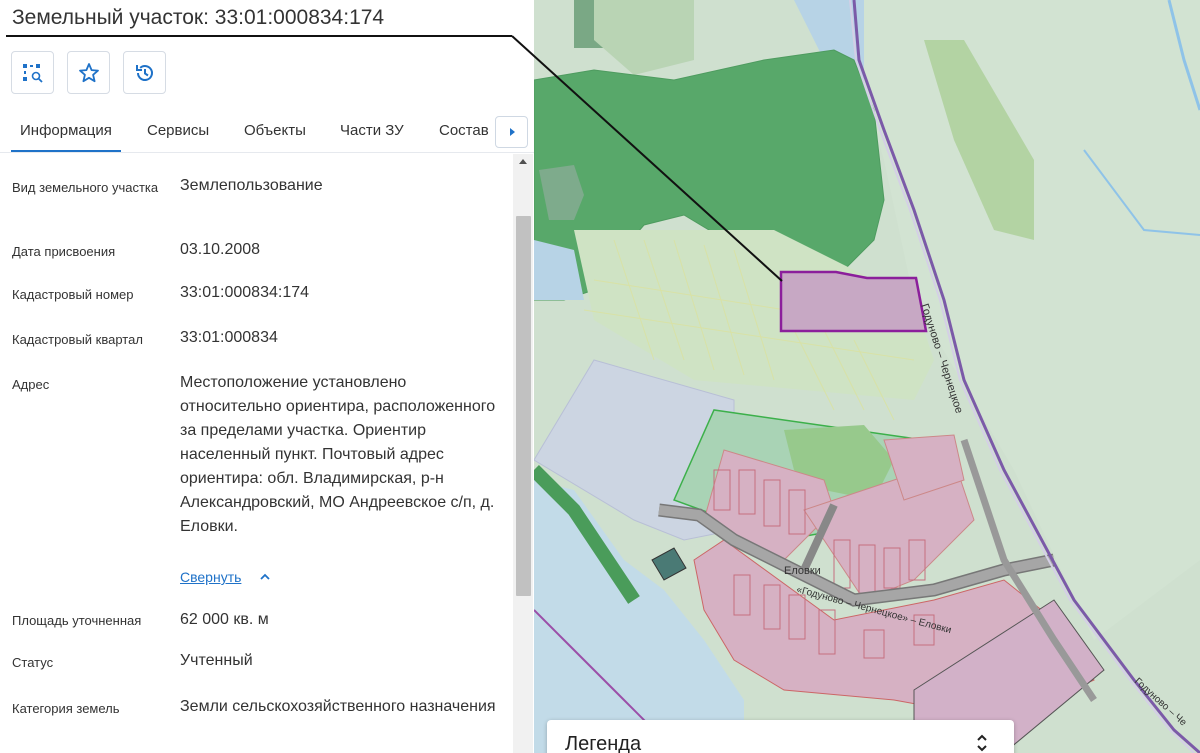  Describe the element at coordinates (275, 130) in the screenshot. I see `tab-objects: Объекты` at that location.